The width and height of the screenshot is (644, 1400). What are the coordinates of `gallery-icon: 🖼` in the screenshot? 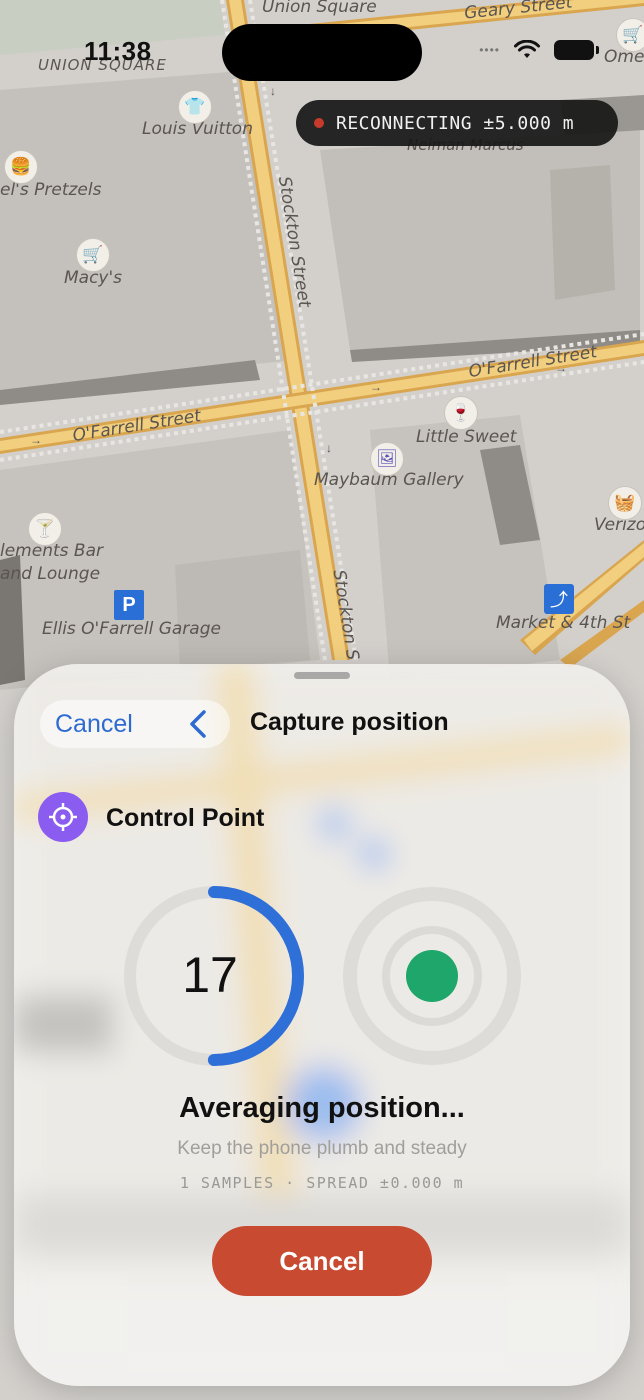 It's located at (387, 459).